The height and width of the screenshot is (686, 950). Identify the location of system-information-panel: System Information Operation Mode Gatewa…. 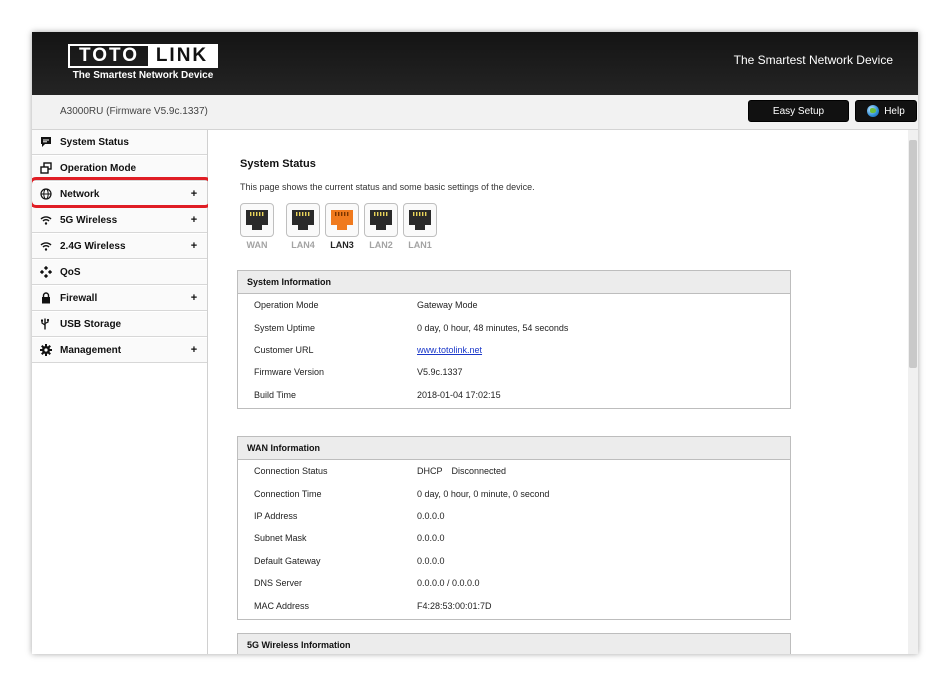
(514, 339).